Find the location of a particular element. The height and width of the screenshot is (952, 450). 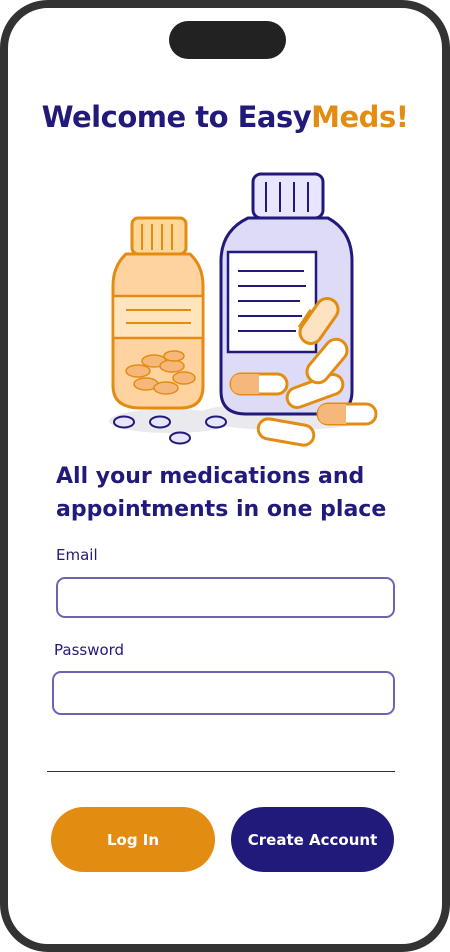

password-field is located at coordinates (223, 693).